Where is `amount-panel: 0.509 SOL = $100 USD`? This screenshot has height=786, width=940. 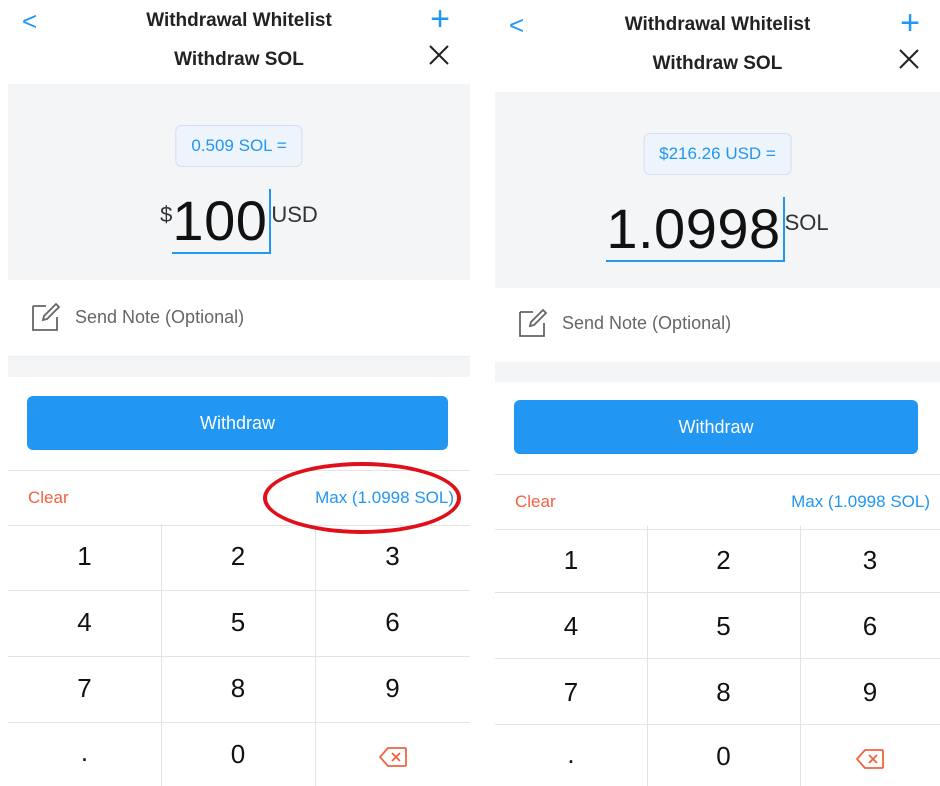 amount-panel: 0.509 SOL = $100 USD is located at coordinates (239, 182).